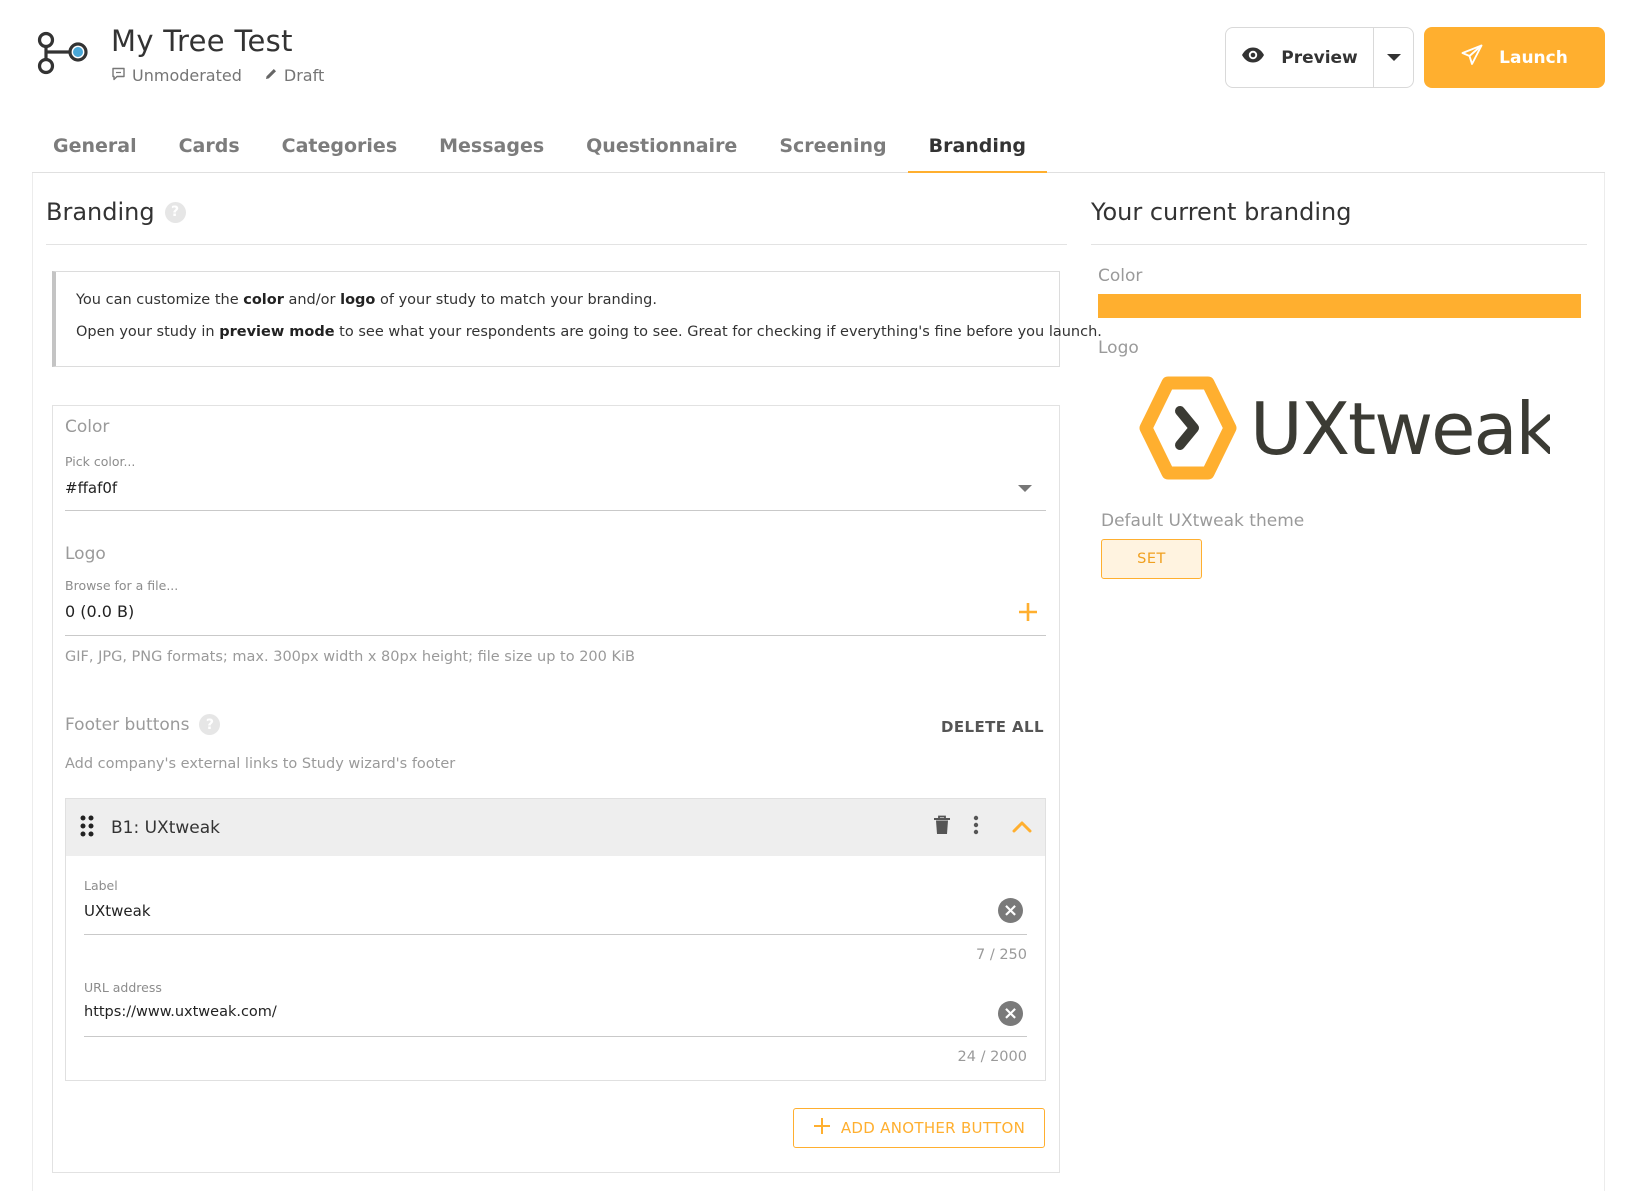 The width and height of the screenshot is (1625, 1191). What do you see at coordinates (95, 150) in the screenshot?
I see `tab-general: General` at bounding box center [95, 150].